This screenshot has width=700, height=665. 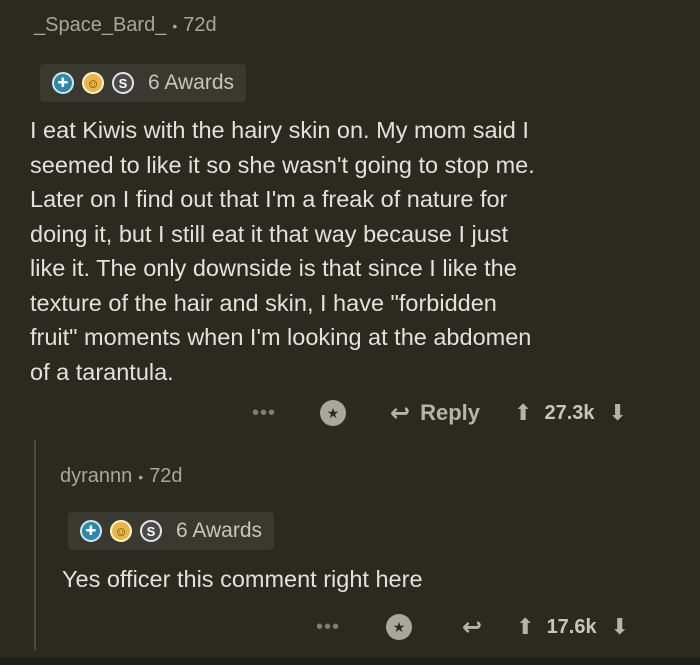 What do you see at coordinates (96, 476) in the screenshot?
I see `author-name: dyrannn` at bounding box center [96, 476].